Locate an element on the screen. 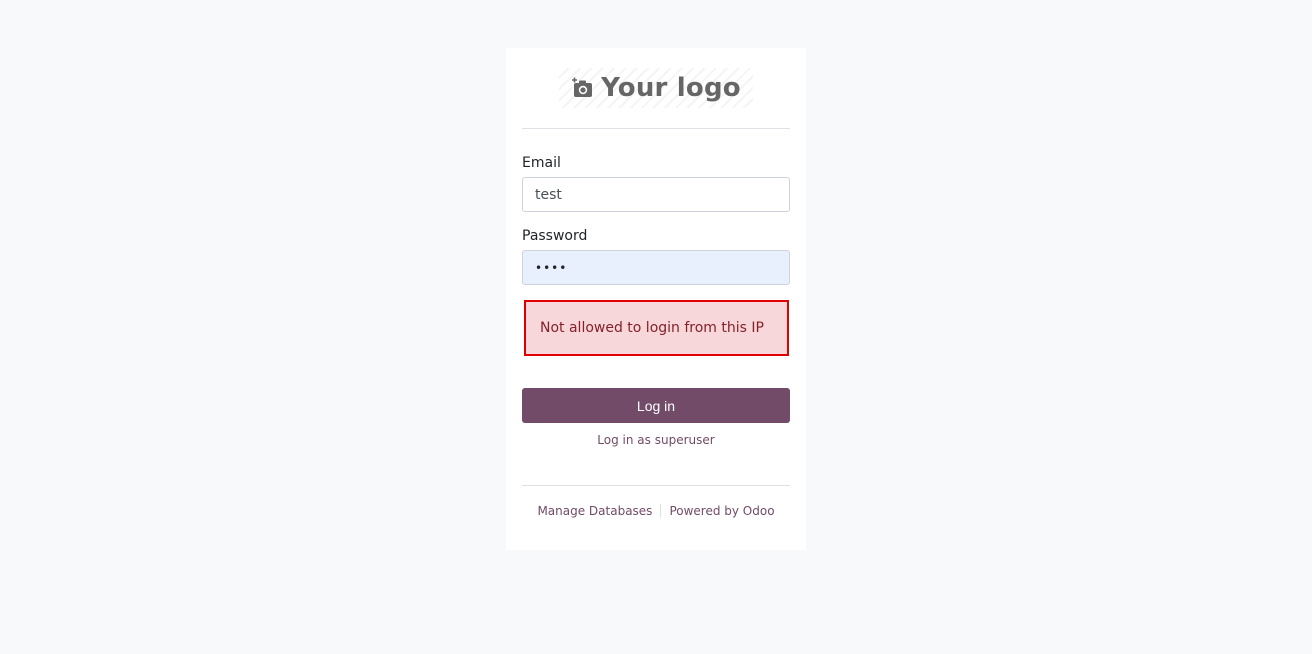  logo-text: Your logo is located at coordinates (671, 88).